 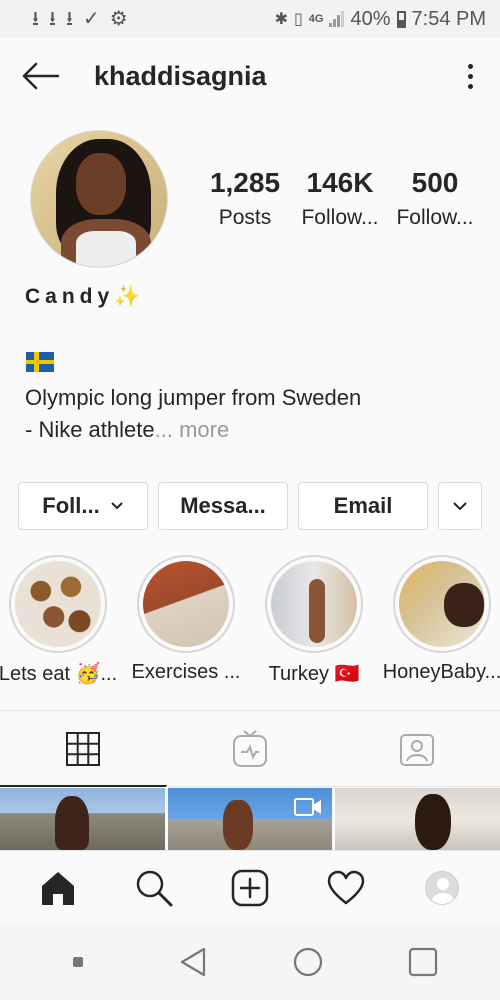 I want to click on highlight-label: Turkey 🇹🇷, so click(x=314, y=674).